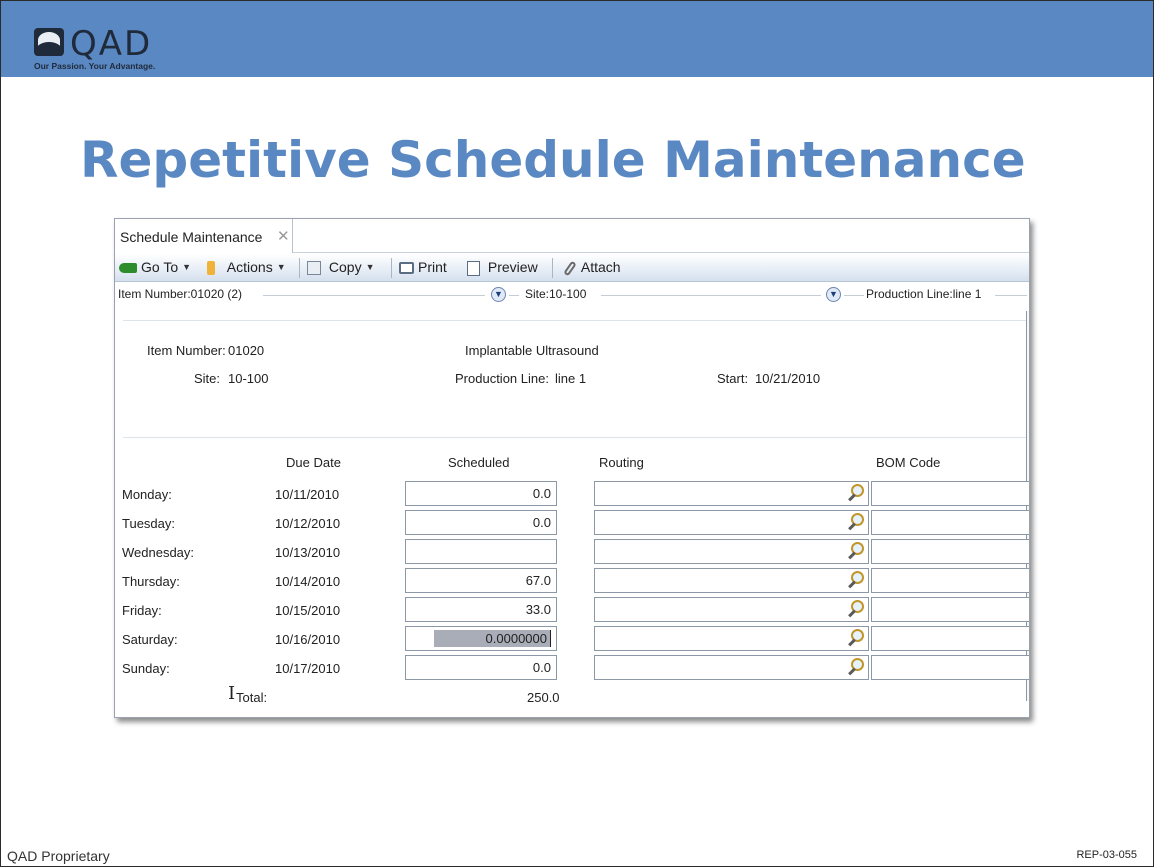  Describe the element at coordinates (283, 236) in the screenshot. I see `close-icon: ✕` at that location.